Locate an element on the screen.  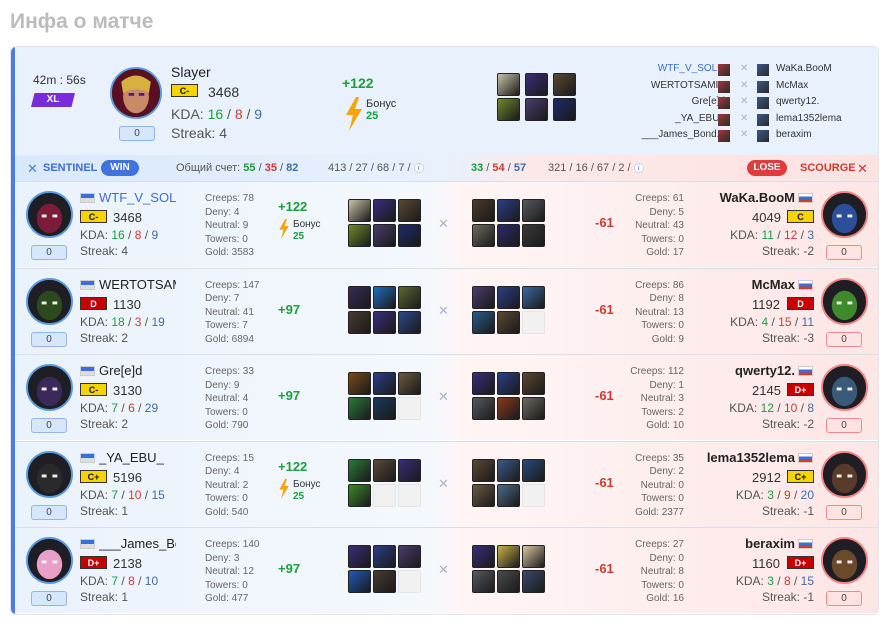
right-player-name: McMax is located at coordinates (747, 284).